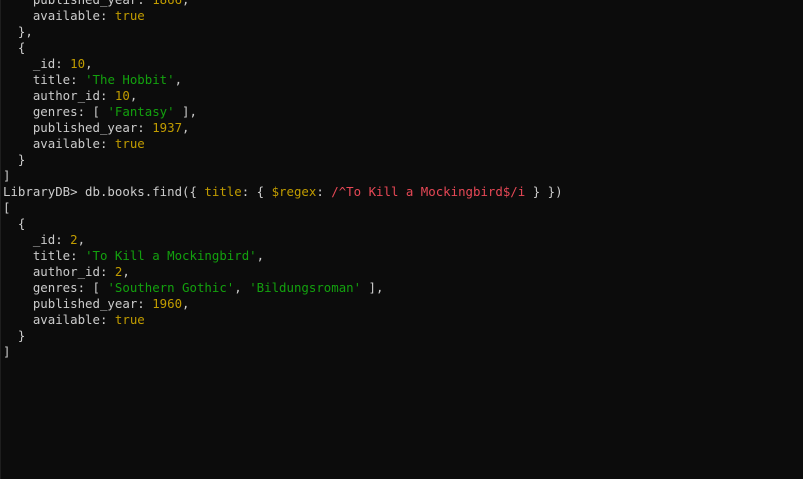 This screenshot has width=803, height=479. Describe the element at coordinates (167, 3) in the screenshot. I see `token-num: 1866` at that location.